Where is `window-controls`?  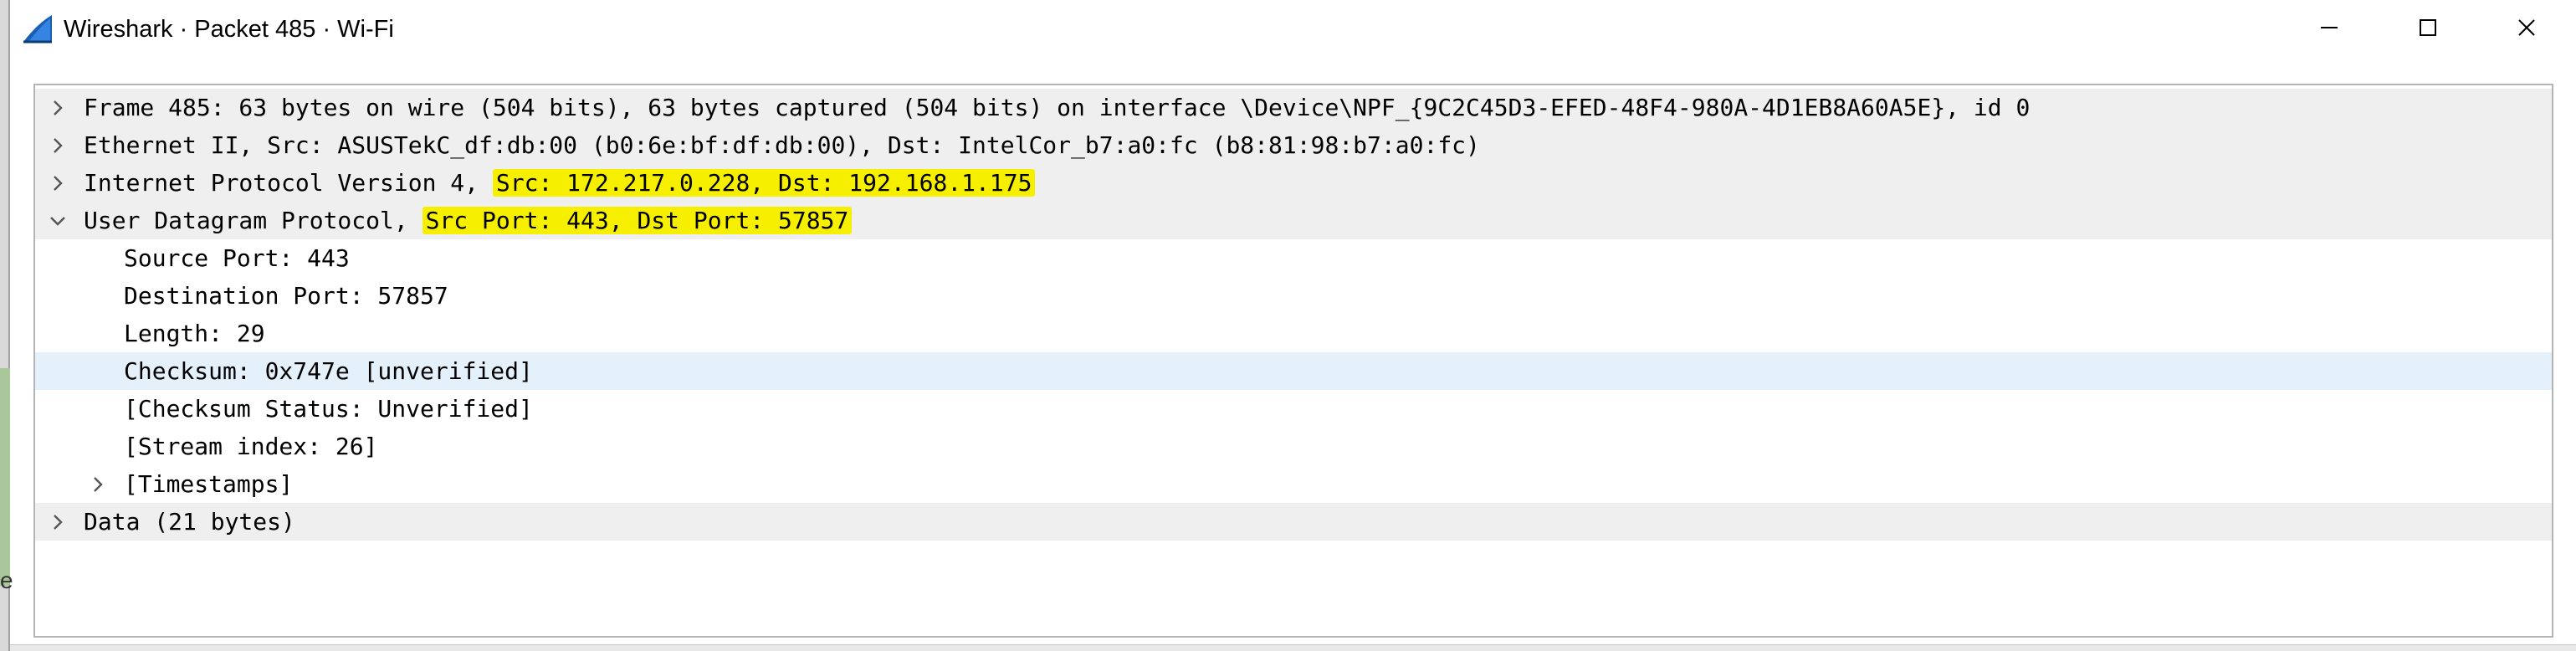 window-controls is located at coordinates (2428, 30).